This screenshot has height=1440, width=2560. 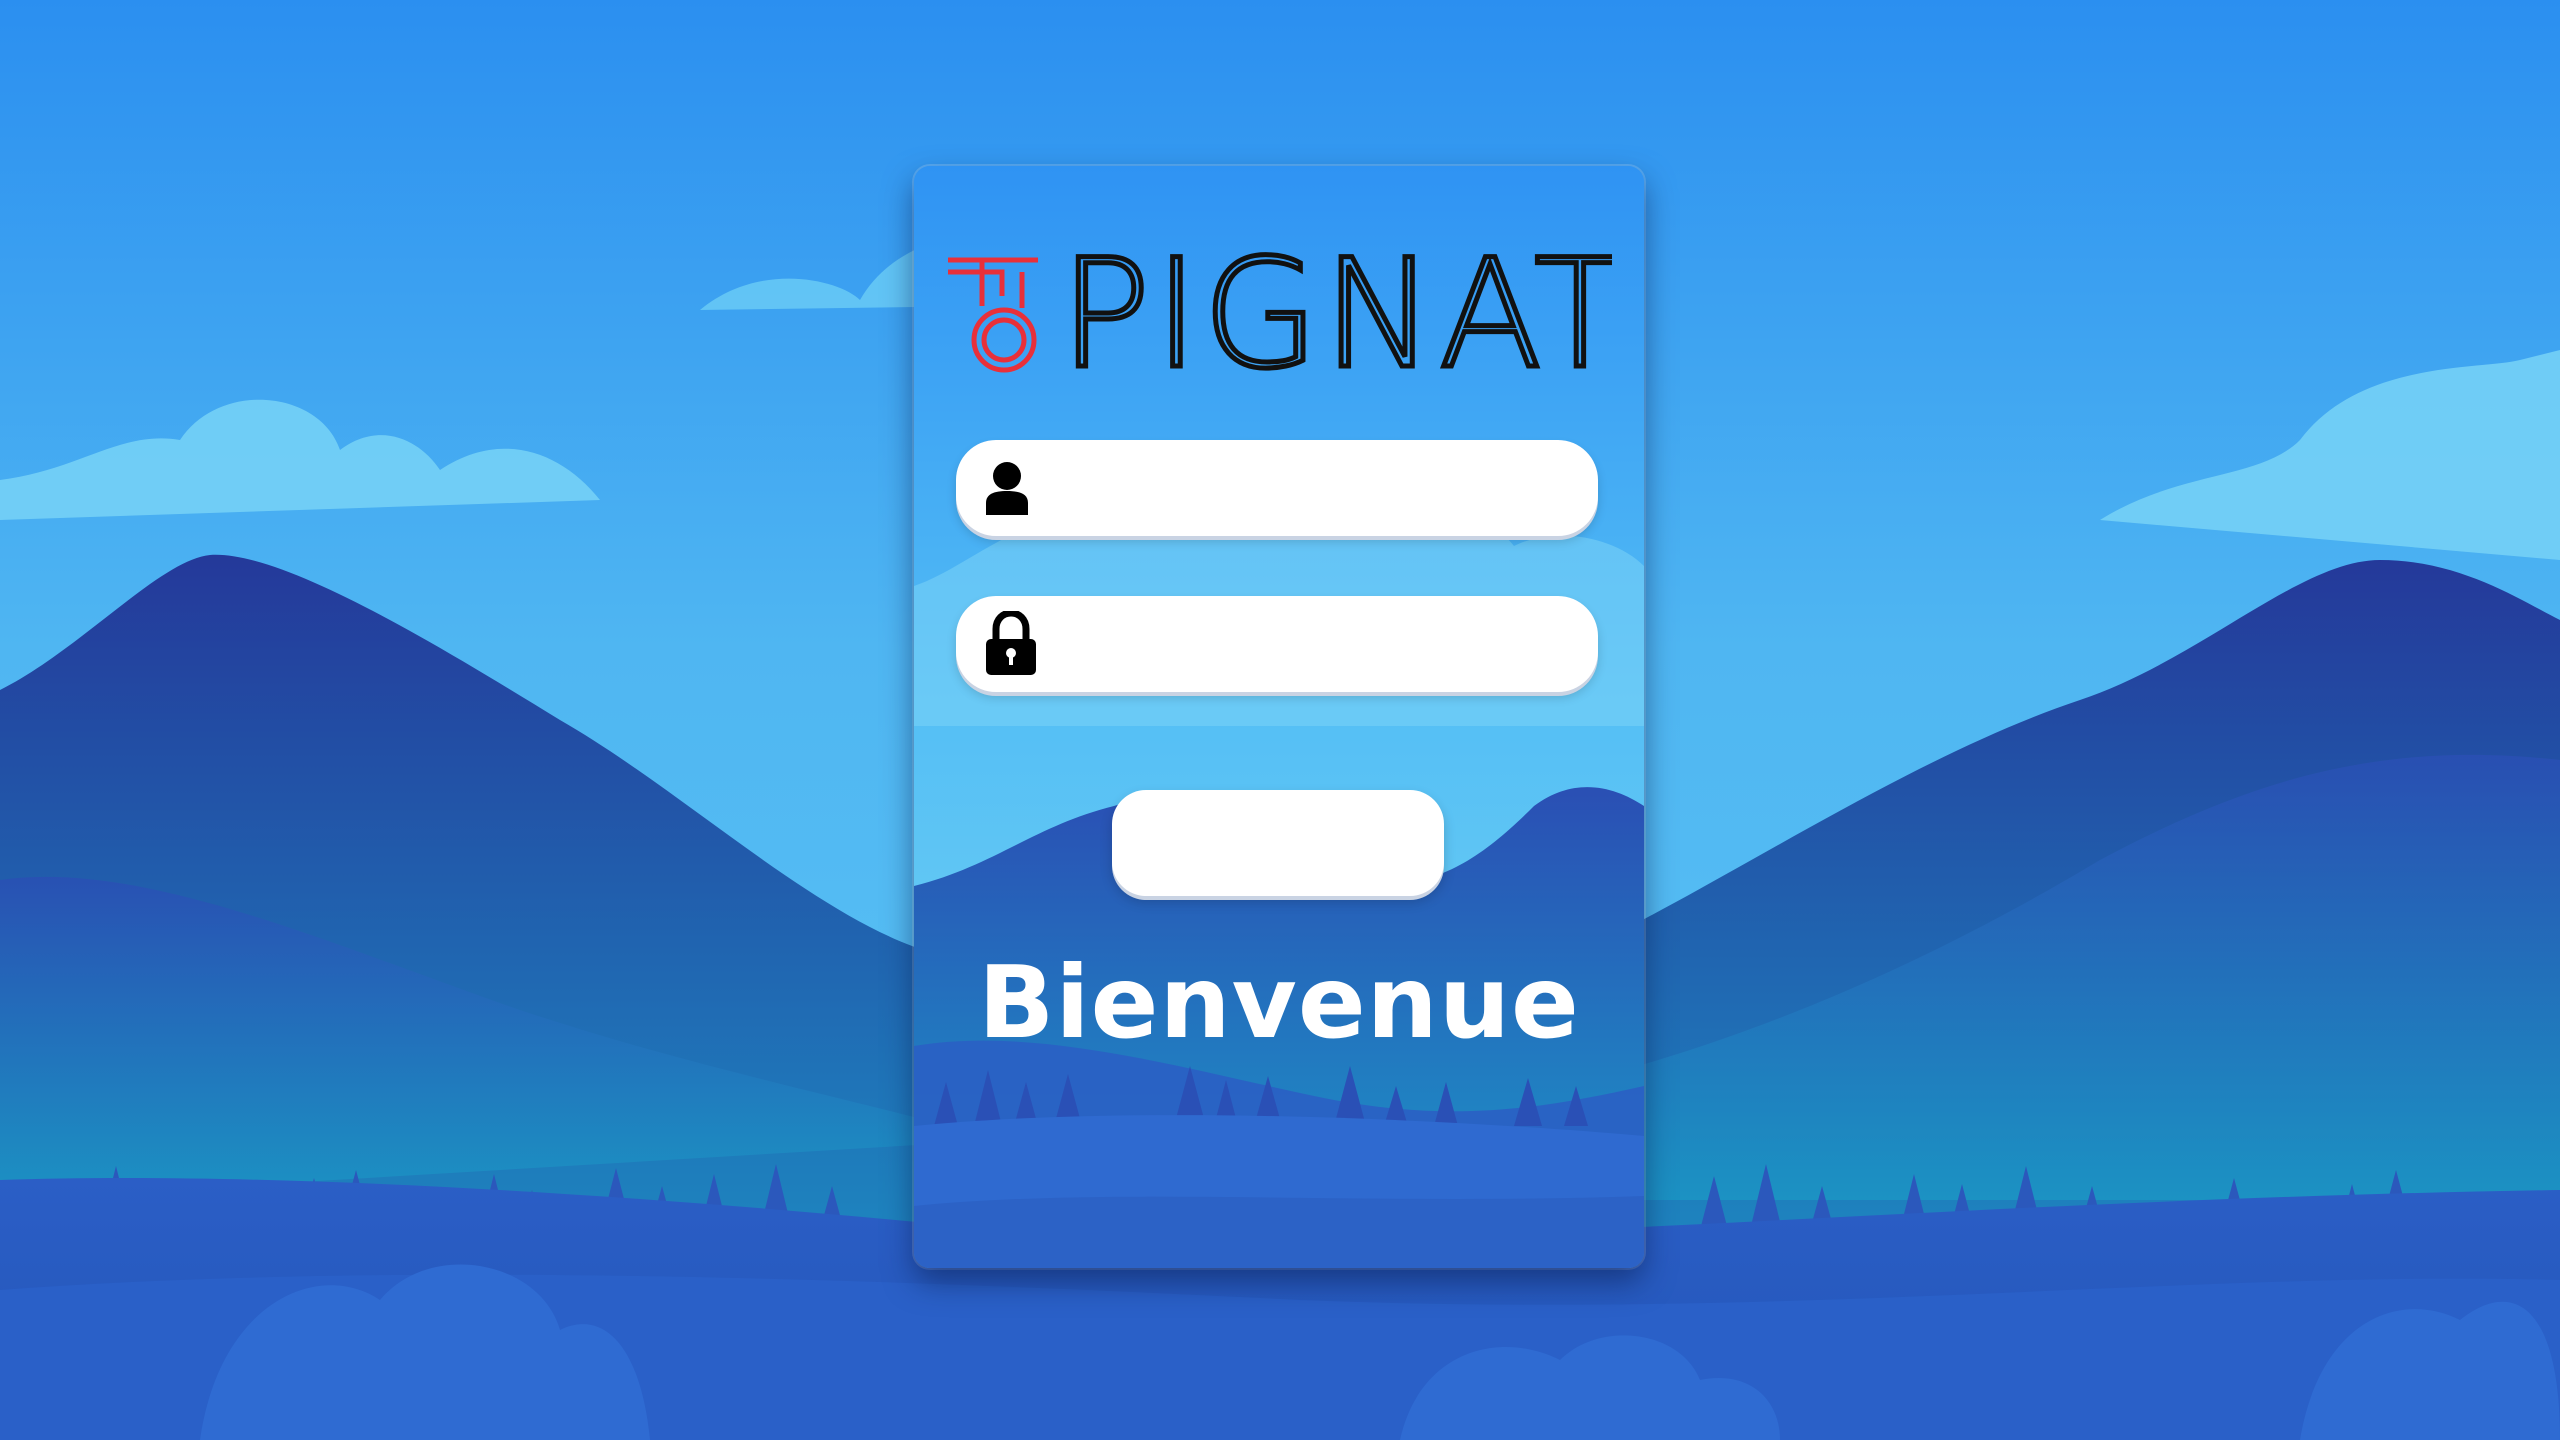 What do you see at coordinates (993, 315) in the screenshot?
I see `logo-mark` at bounding box center [993, 315].